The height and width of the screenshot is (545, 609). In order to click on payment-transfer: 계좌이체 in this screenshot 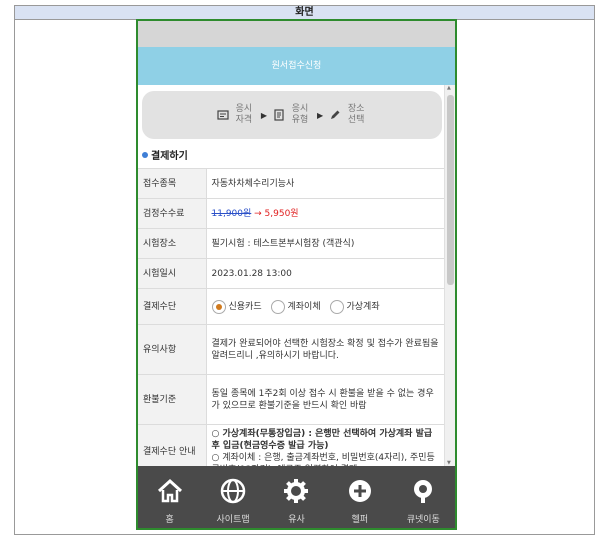, I will do `click(295, 306)`.